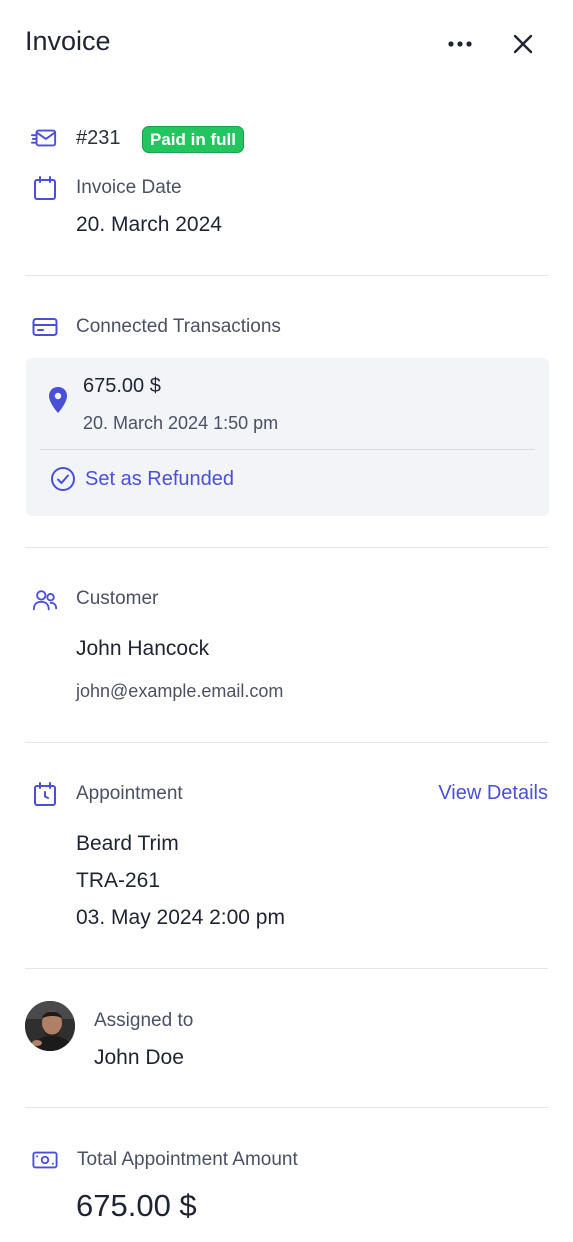  I want to click on more-horizontal-icon, so click(460, 44).